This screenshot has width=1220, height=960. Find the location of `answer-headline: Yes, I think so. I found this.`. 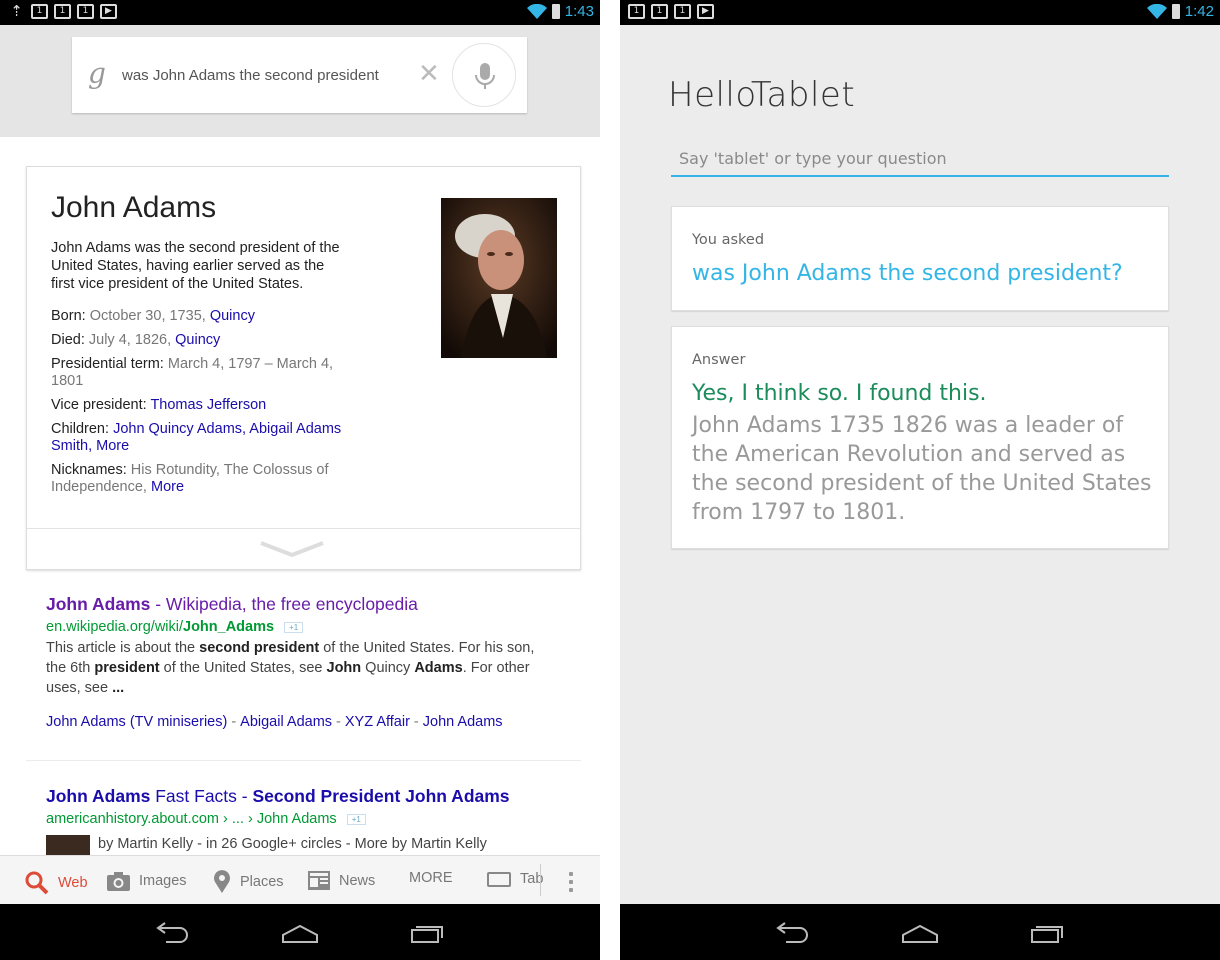

answer-headline: Yes, I think so. I found this. is located at coordinates (839, 393).